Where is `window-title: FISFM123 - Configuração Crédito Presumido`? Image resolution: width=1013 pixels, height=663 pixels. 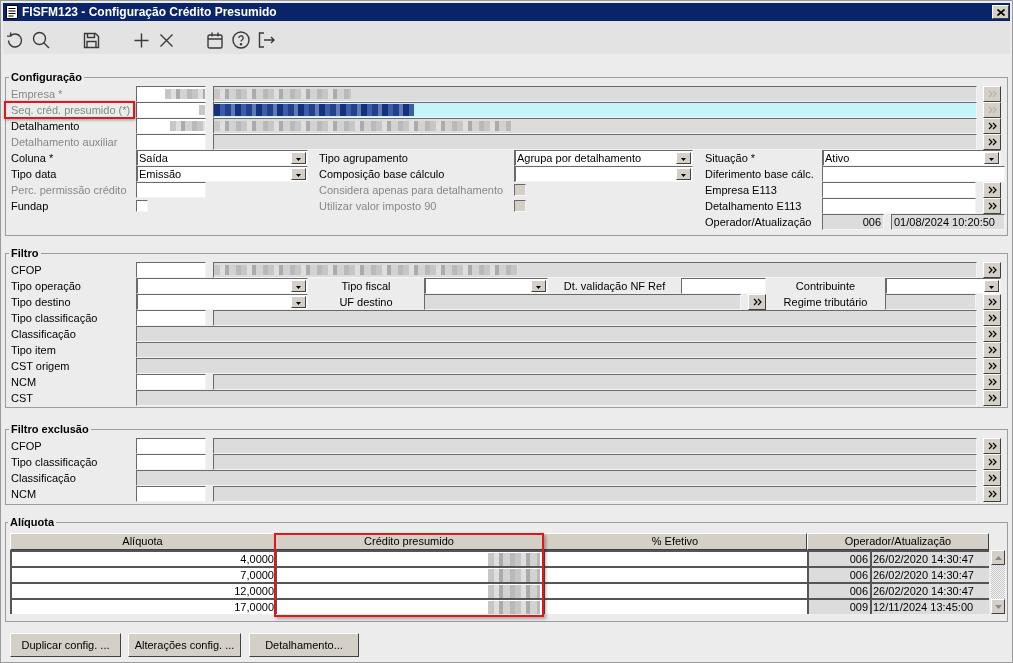 window-title: FISFM123 - Configuração Crédito Presumido is located at coordinates (149, 12).